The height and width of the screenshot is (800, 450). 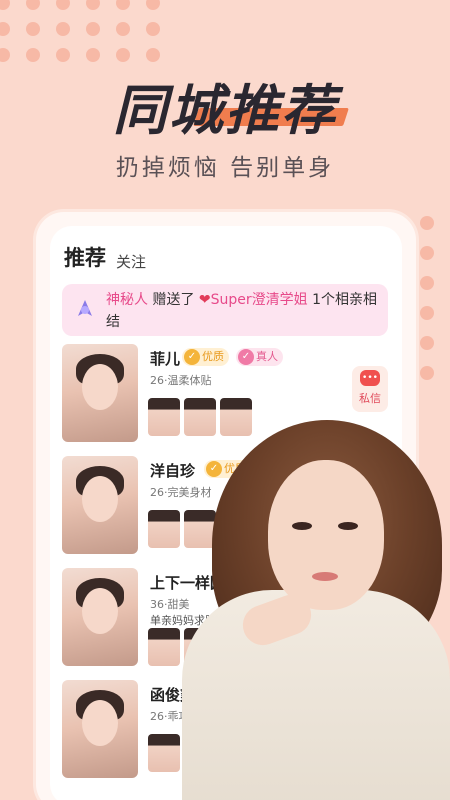 What do you see at coordinates (205, 357) in the screenshot?
I see `quality-badge: ✓优质` at bounding box center [205, 357].